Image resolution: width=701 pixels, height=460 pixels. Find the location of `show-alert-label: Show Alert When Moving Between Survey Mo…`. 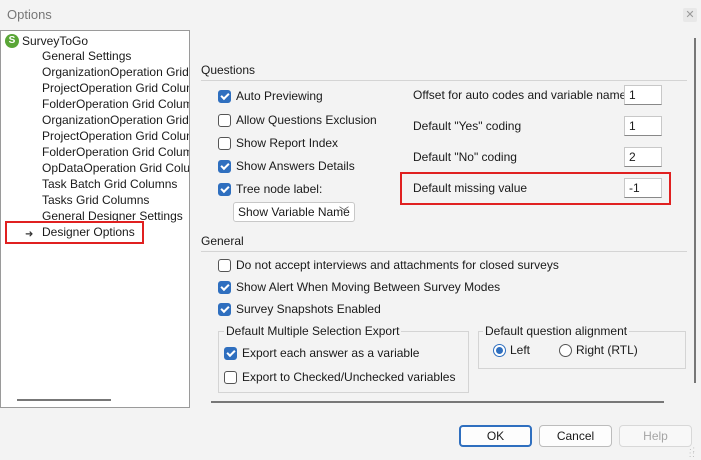

show-alert-label: Show Alert When Moving Between Survey Mo… is located at coordinates (368, 287).